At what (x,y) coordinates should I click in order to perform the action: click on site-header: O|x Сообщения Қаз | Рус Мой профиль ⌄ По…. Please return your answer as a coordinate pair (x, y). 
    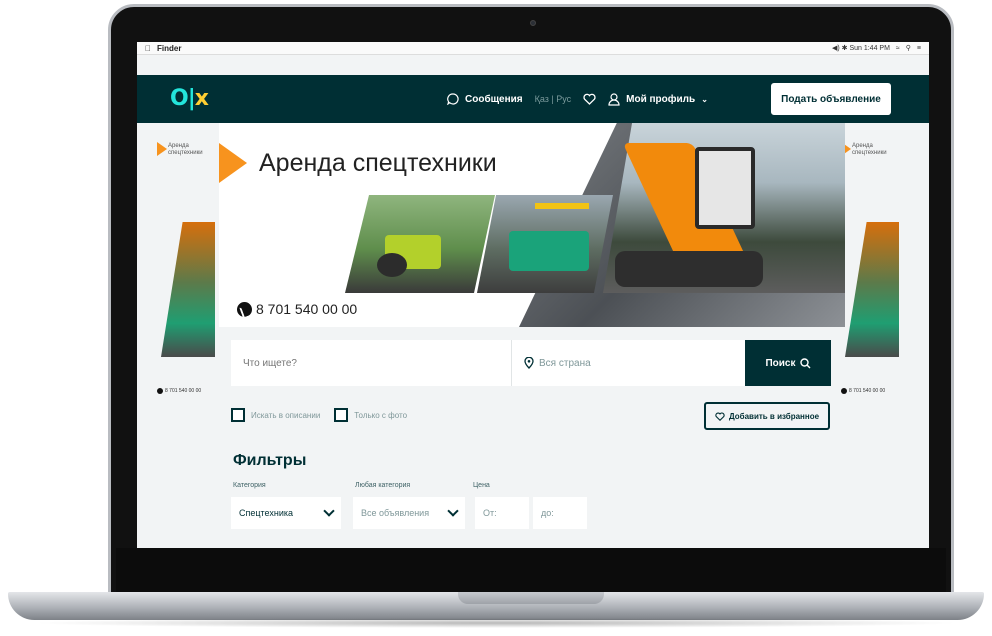
    Looking at the image, I should click on (533, 99).